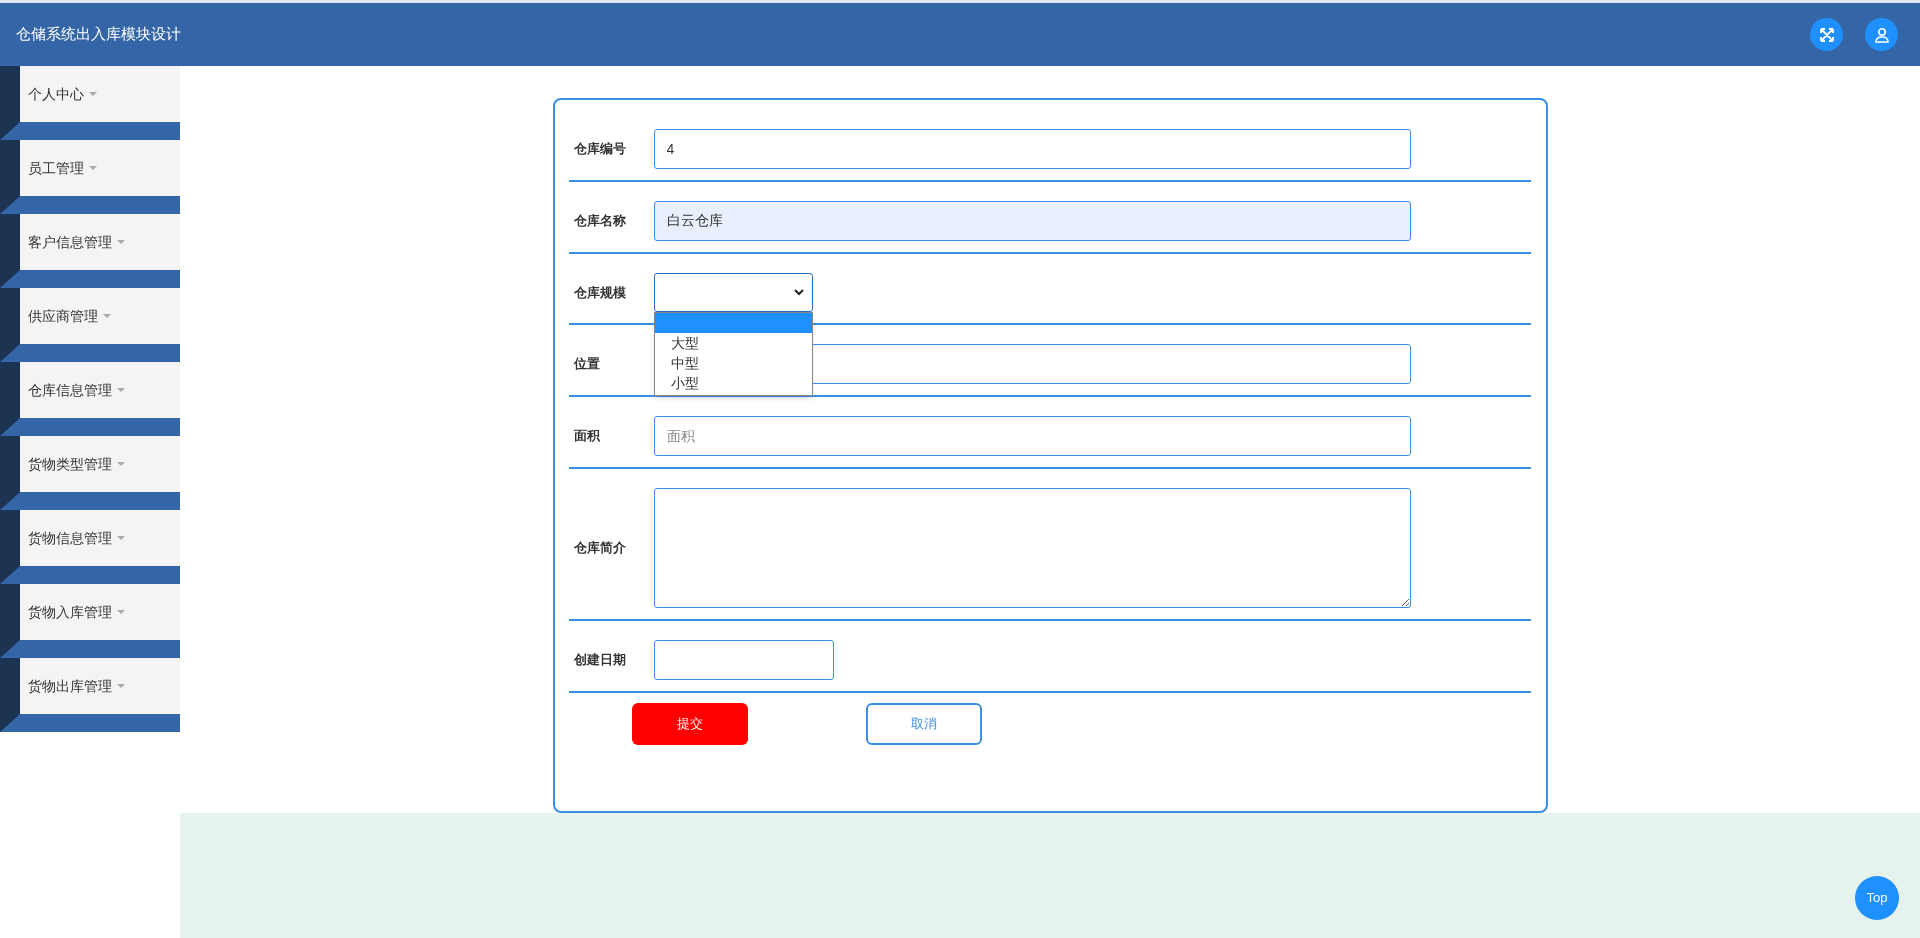 Image resolution: width=1920 pixels, height=938 pixels. What do you see at coordinates (100, 242) in the screenshot?
I see `sidebar-item: 客户信息管理` at bounding box center [100, 242].